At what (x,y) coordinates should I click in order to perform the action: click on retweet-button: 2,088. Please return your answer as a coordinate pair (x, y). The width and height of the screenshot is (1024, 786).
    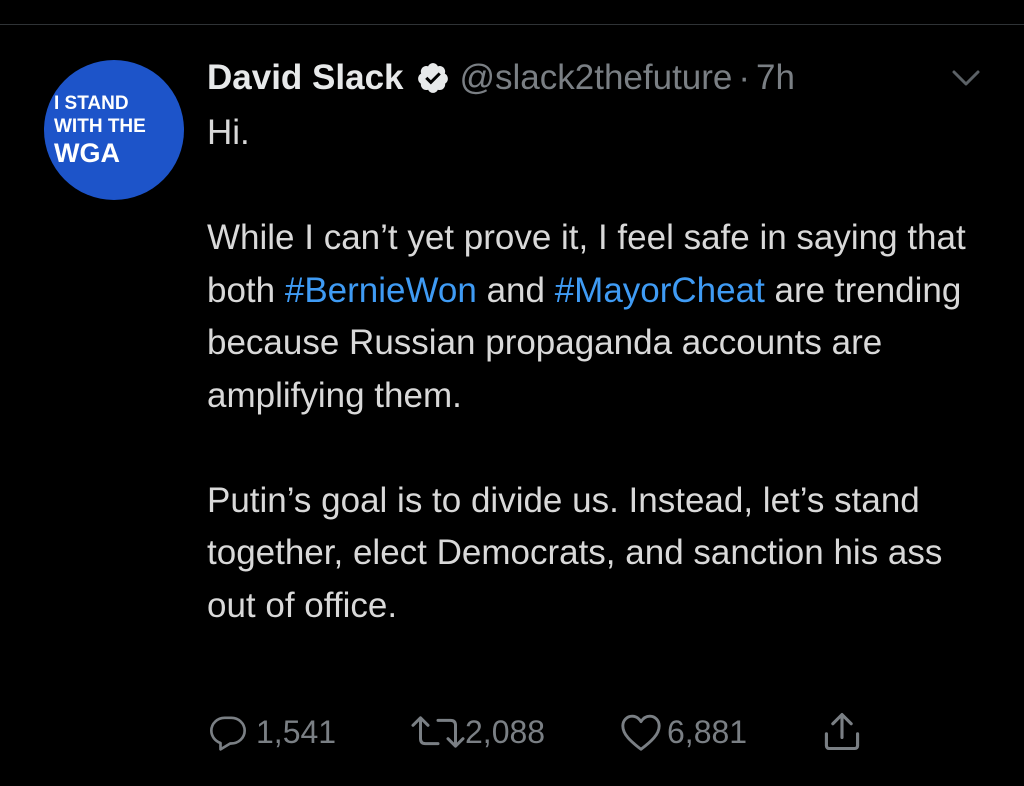
    Looking at the image, I should click on (477, 732).